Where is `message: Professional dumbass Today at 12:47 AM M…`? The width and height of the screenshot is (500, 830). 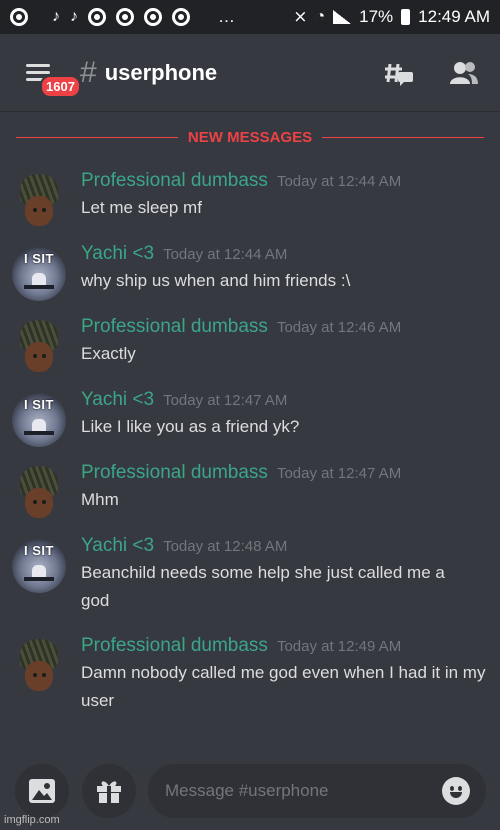 message: Professional dumbass Today at 12:47 AM M… is located at coordinates (250, 498).